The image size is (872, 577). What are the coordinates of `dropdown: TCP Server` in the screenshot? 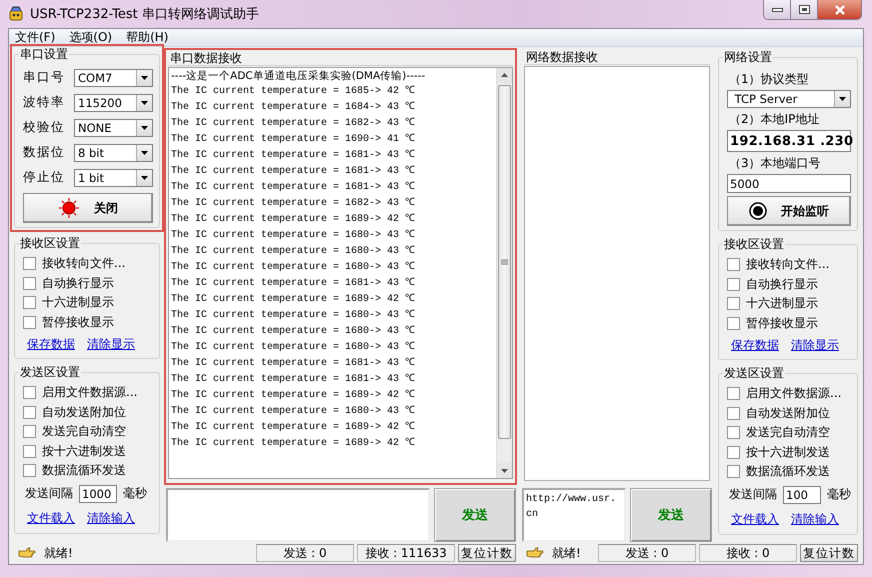 It's located at (789, 99).